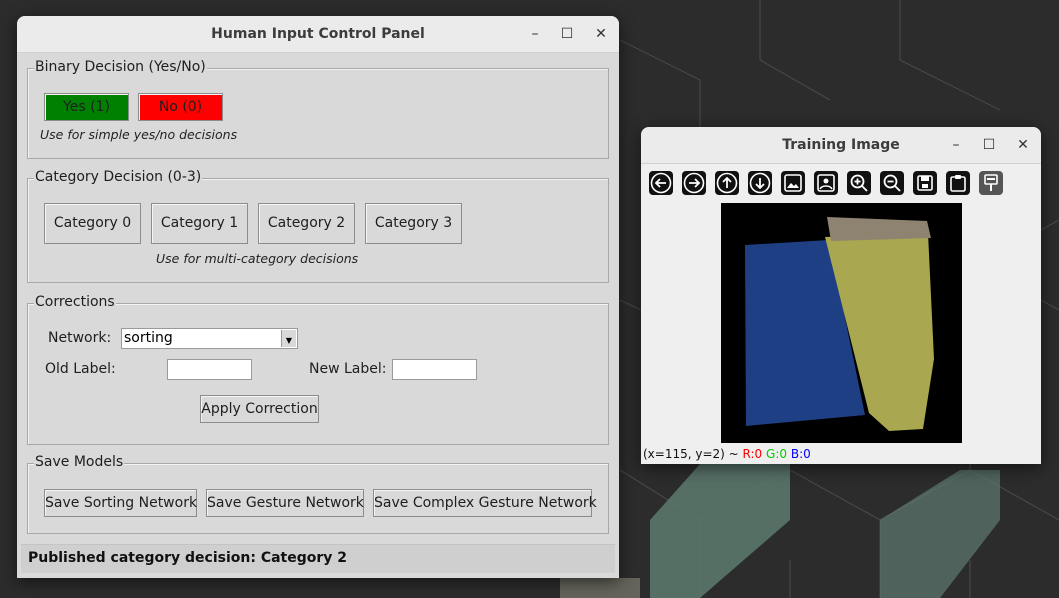  I want to click on zoom-out-icon, so click(892, 183).